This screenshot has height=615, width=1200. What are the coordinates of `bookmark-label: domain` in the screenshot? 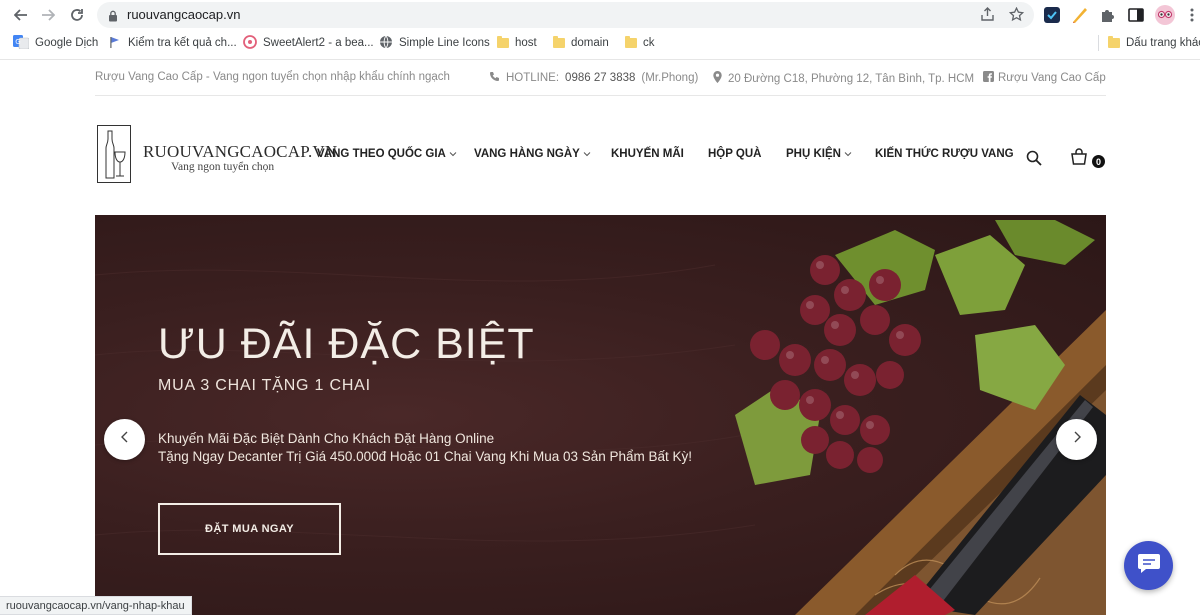 It's located at (590, 43).